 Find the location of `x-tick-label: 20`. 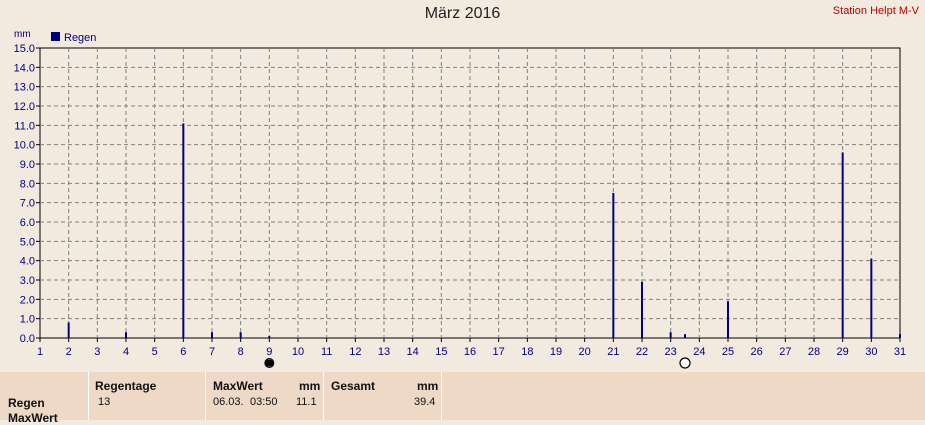

x-tick-label: 20 is located at coordinates (585, 352).